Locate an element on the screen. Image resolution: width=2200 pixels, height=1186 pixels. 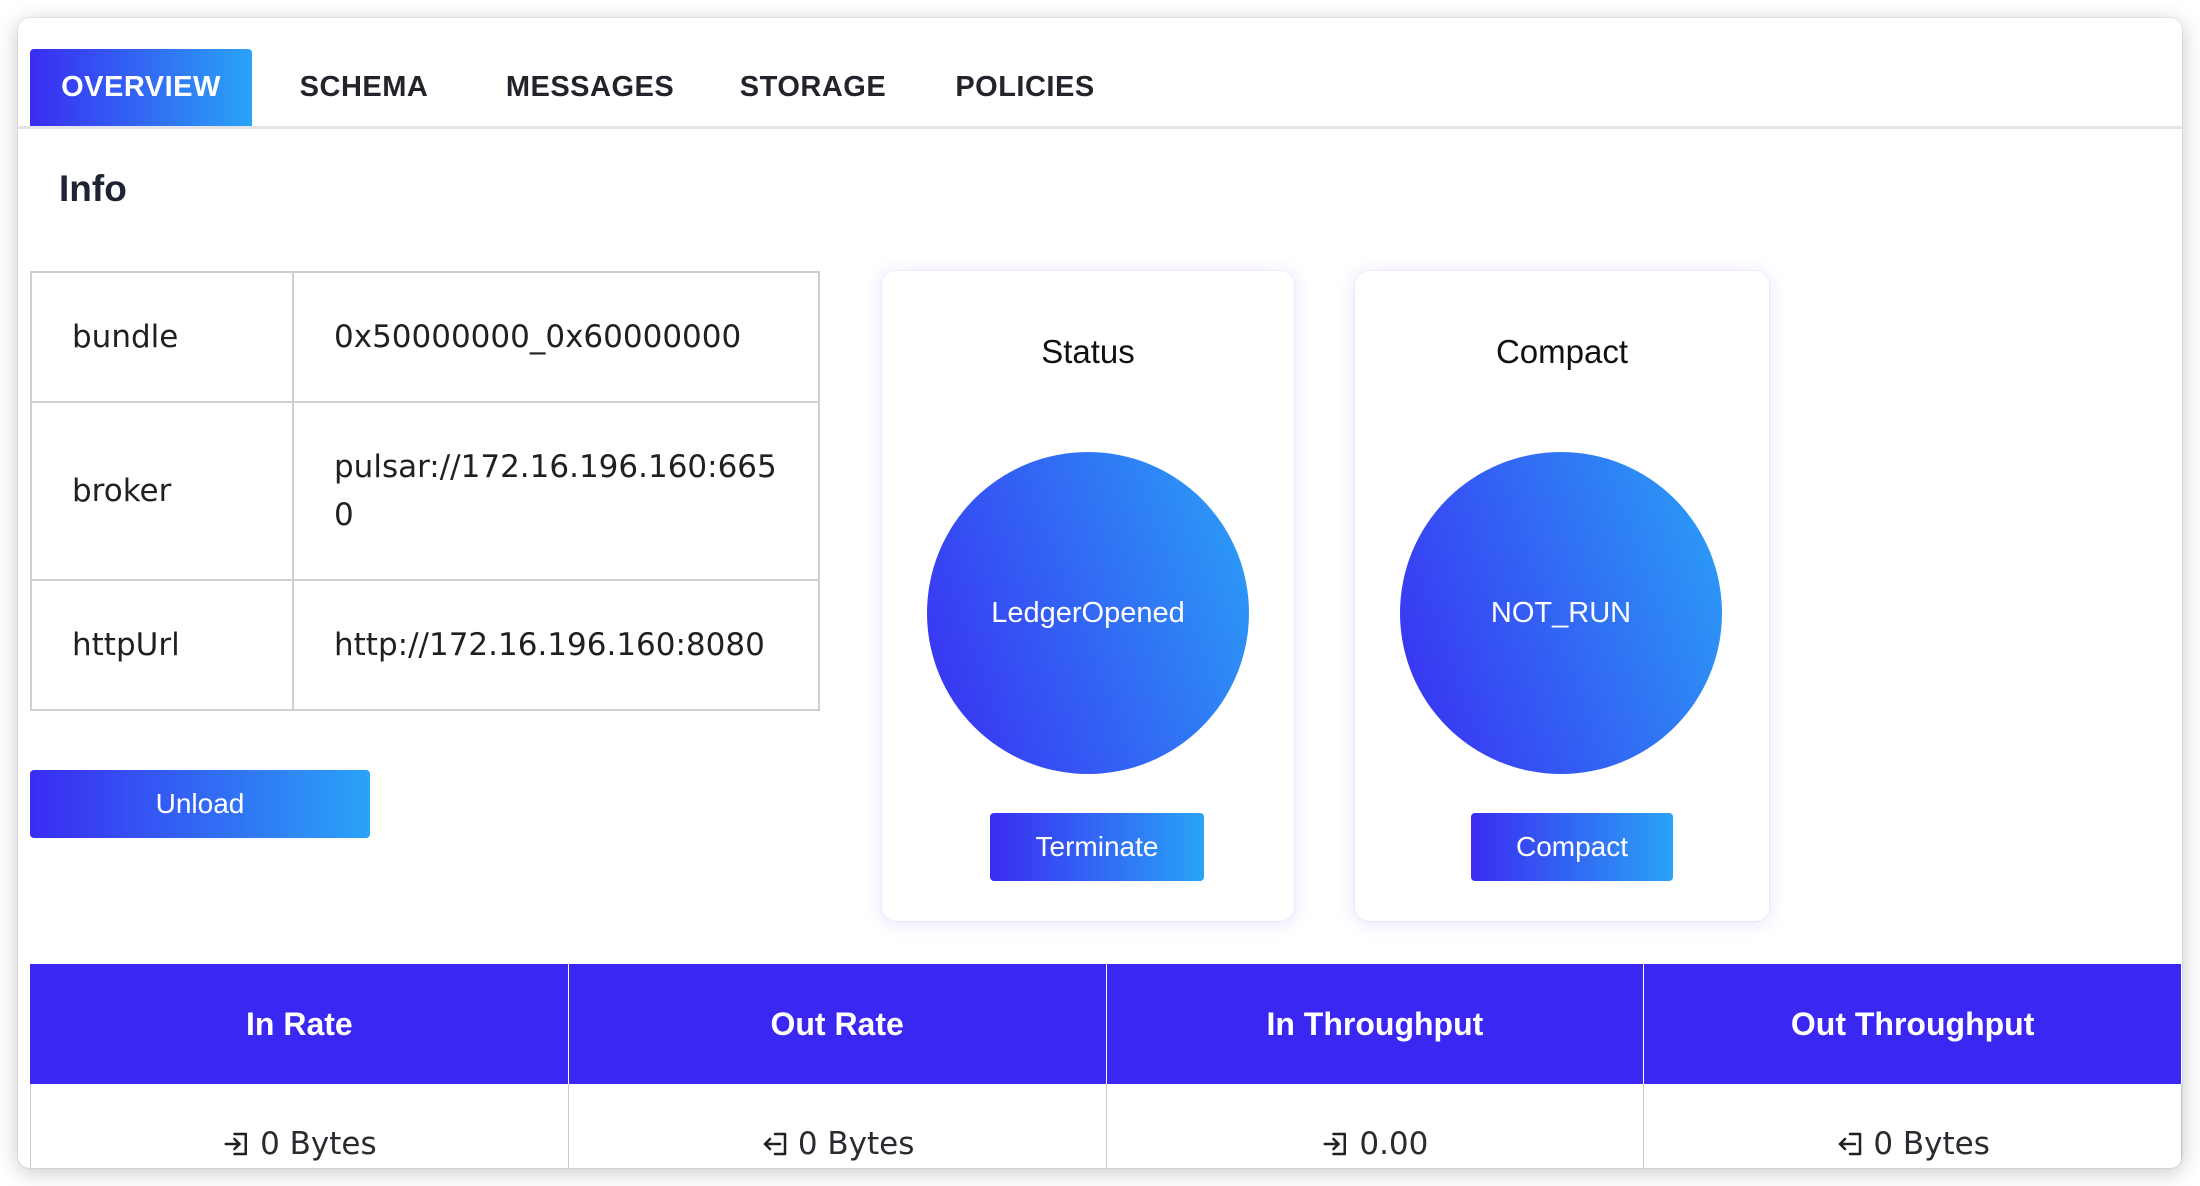
tab-schema: SCHEMA is located at coordinates (364, 87).